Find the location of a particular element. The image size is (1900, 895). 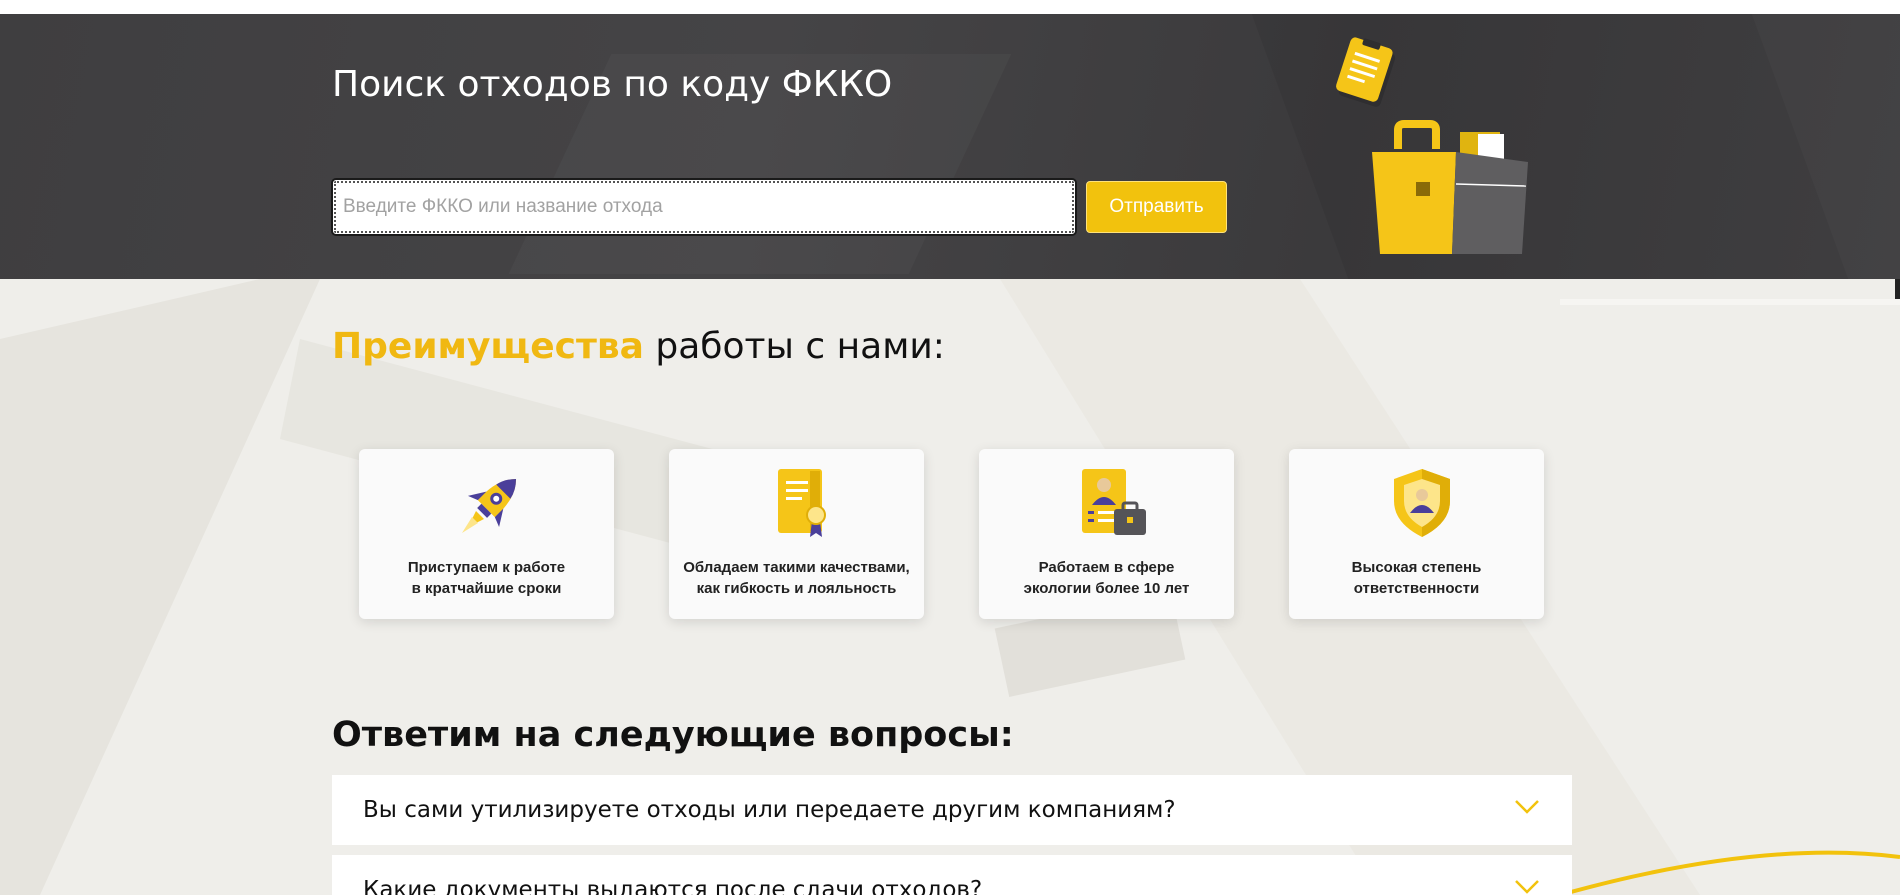

advantage-card-text: Высокая степень ответственности is located at coordinates (1416, 578).